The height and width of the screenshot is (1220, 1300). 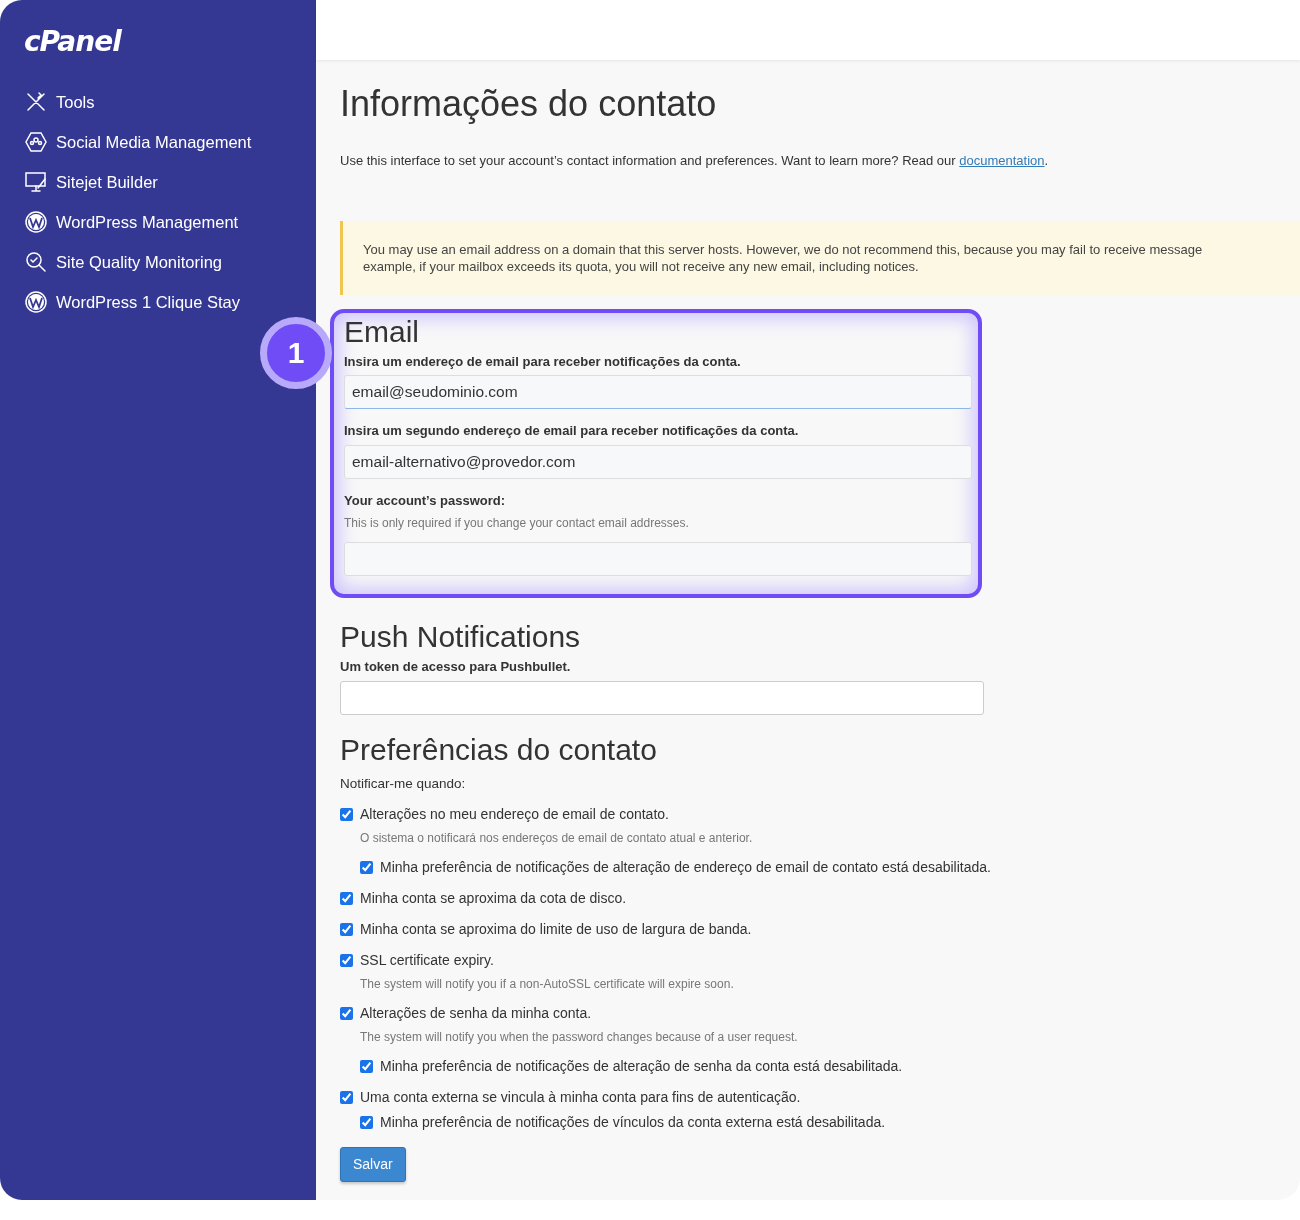 I want to click on cpanel-logo: cPanel, so click(x=72, y=42).